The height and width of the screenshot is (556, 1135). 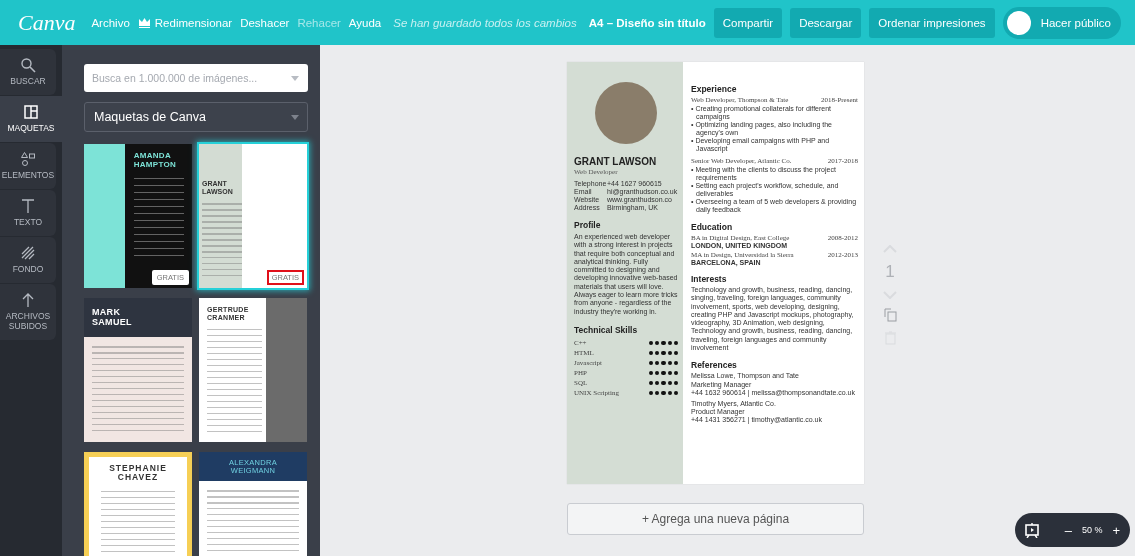 What do you see at coordinates (588, 225) in the screenshot?
I see `section-heading: Profile` at bounding box center [588, 225].